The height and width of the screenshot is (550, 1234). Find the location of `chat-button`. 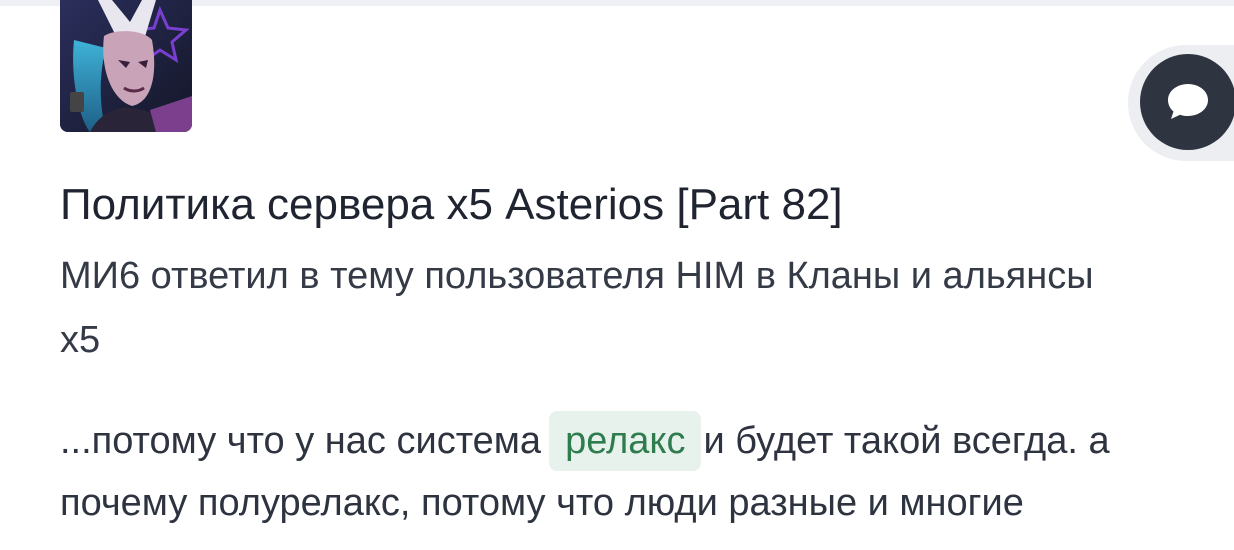

chat-button is located at coordinates (1187, 102).